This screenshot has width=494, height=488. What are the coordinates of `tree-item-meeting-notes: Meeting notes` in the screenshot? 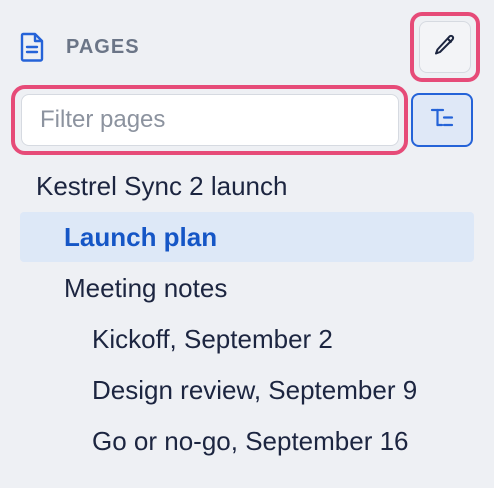 It's located at (145, 288).